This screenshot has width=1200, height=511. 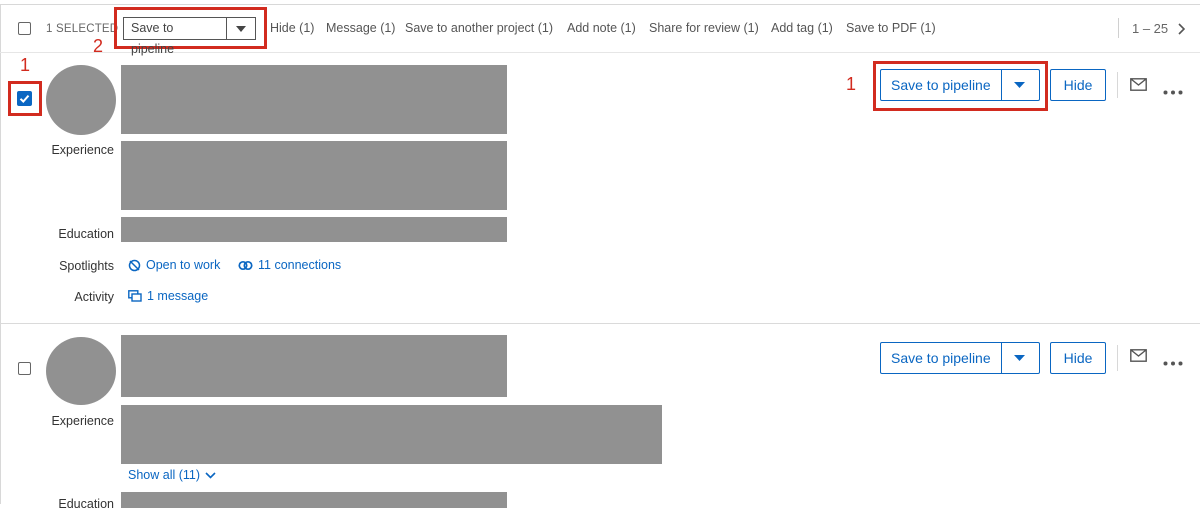 I want to click on annotation-number-2: 2, so click(x=98, y=46).